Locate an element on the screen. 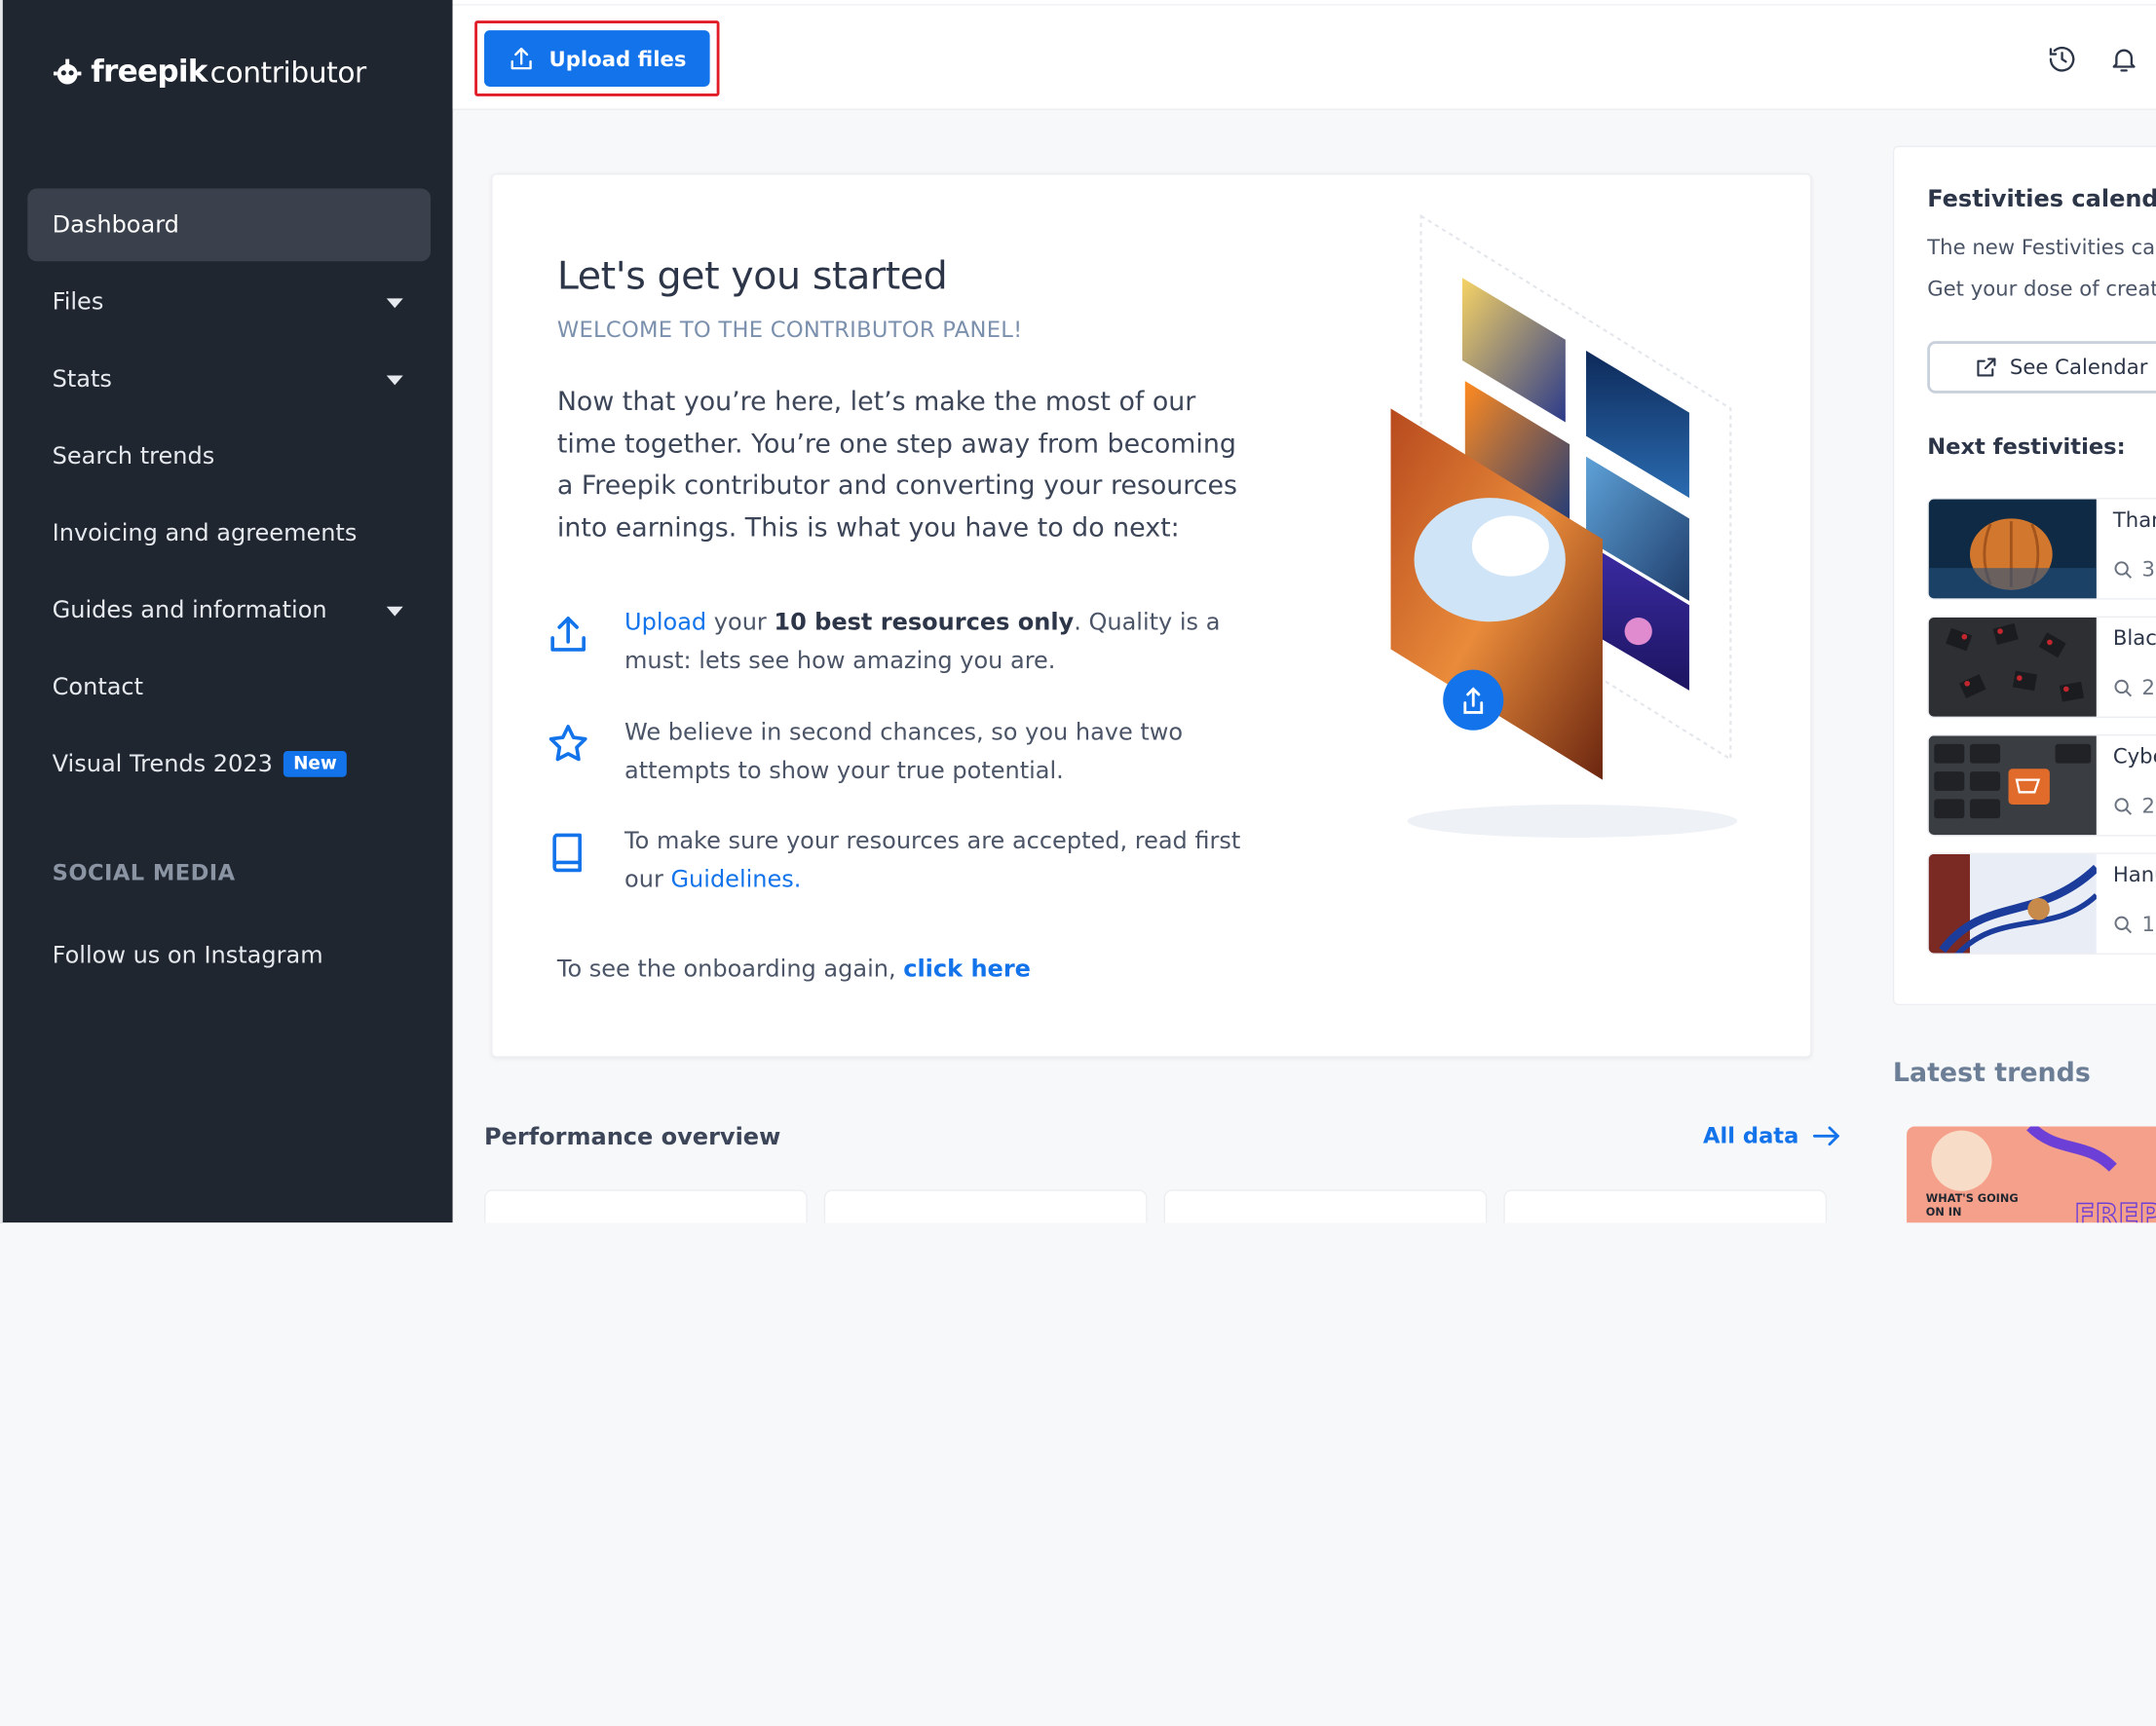  onboarding-title: Let's get you started is located at coordinates (752, 275).